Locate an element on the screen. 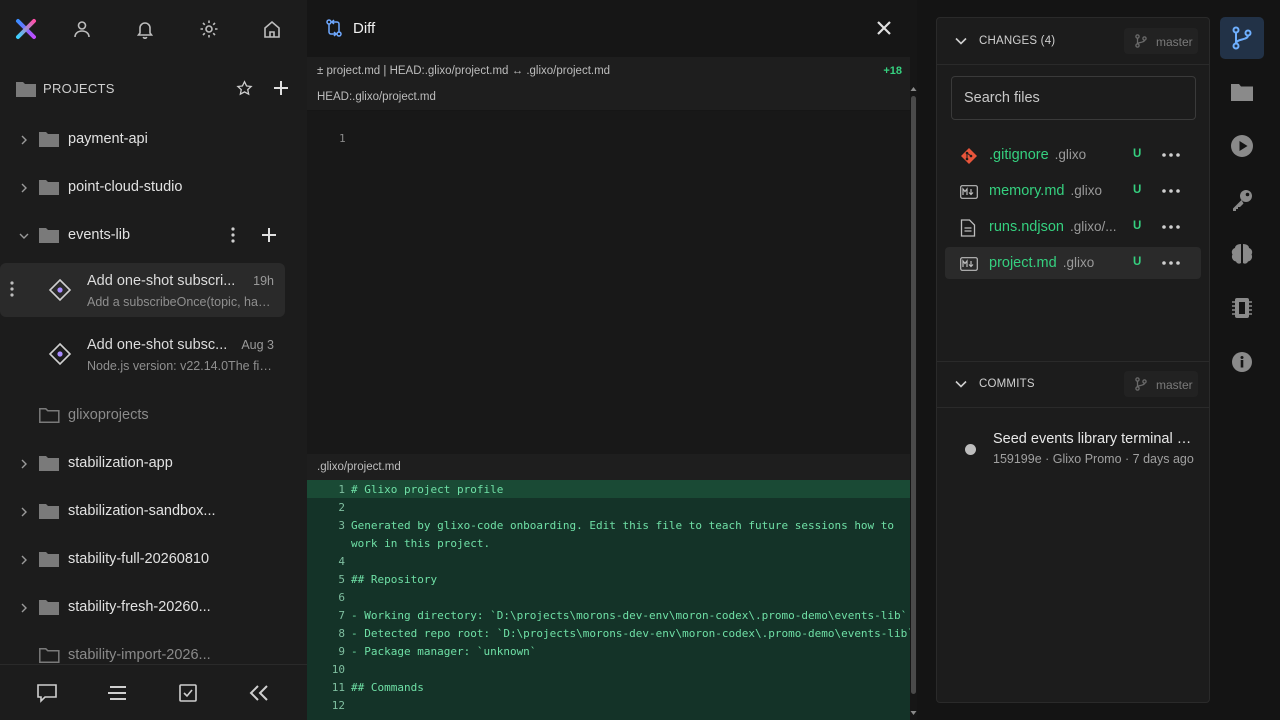 The width and height of the screenshot is (1280, 720). session-diamond-icon is located at coordinates (60, 354).